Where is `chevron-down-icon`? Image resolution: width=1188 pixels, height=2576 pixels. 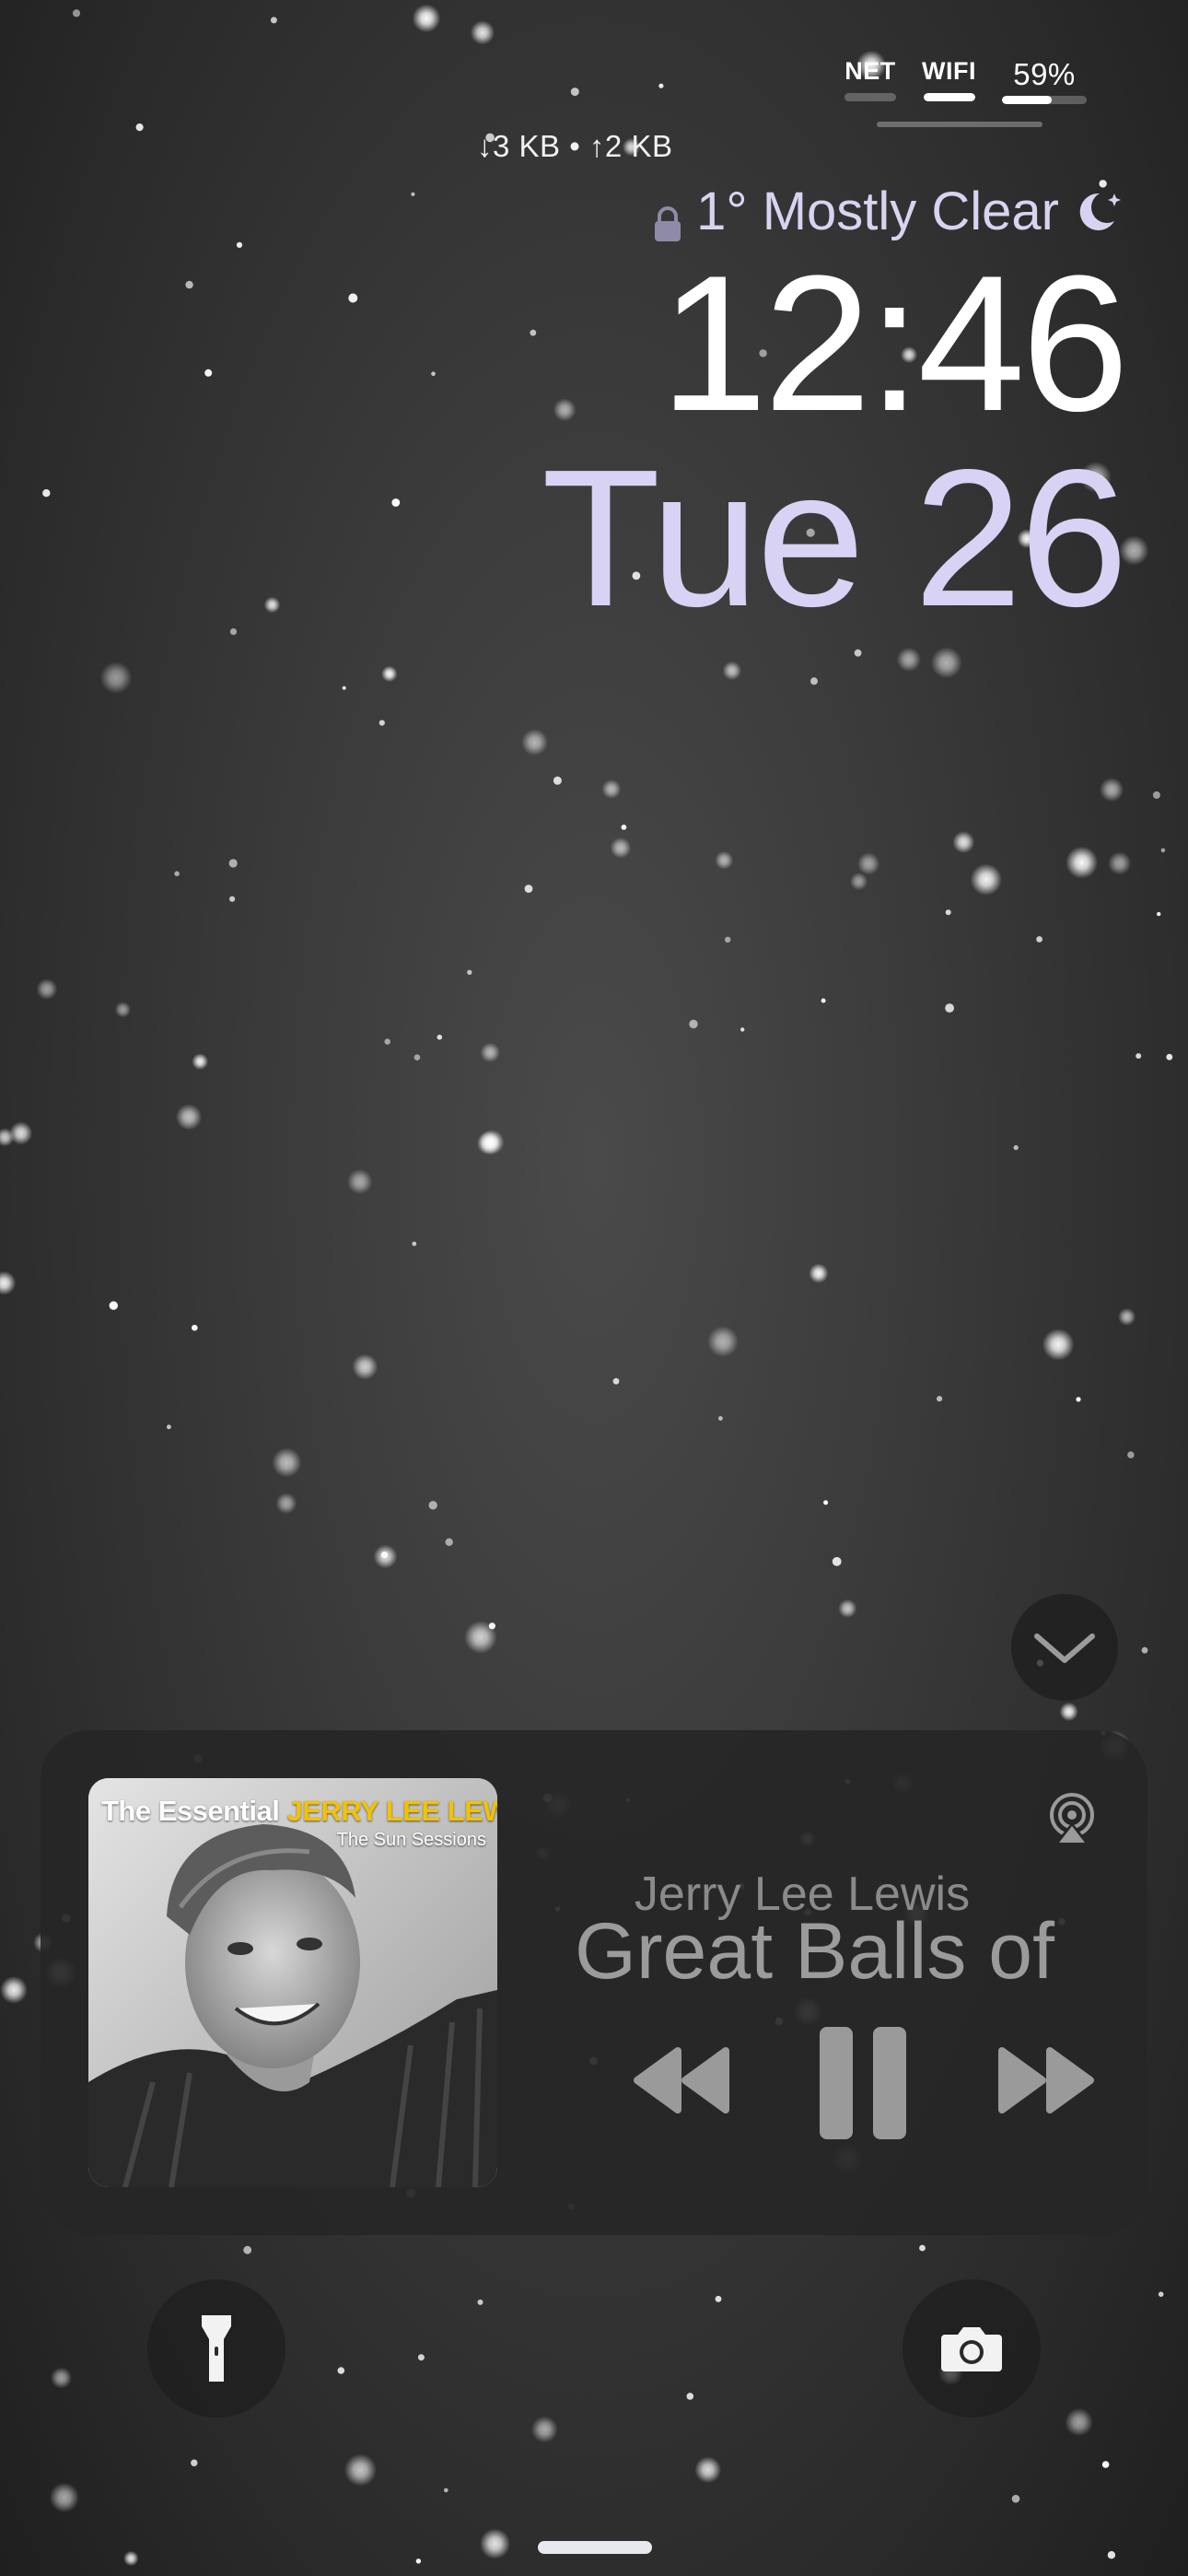 chevron-down-icon is located at coordinates (1064, 1648).